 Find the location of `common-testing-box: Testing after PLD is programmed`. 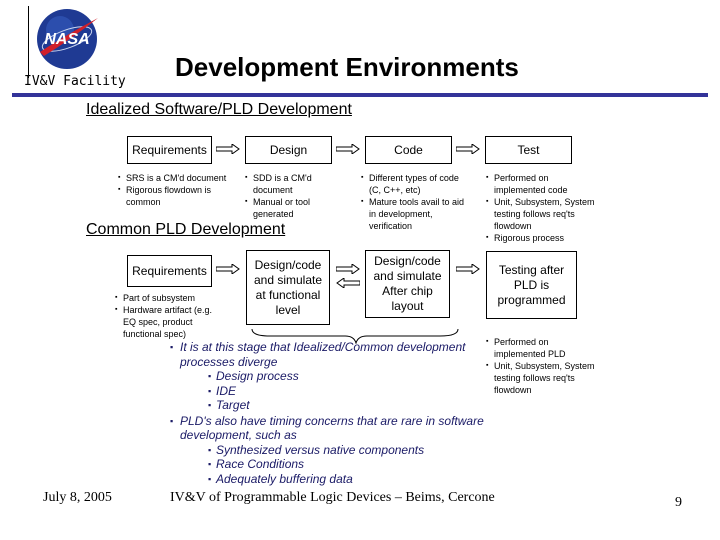

common-testing-box: Testing after PLD is programmed is located at coordinates (531, 285).